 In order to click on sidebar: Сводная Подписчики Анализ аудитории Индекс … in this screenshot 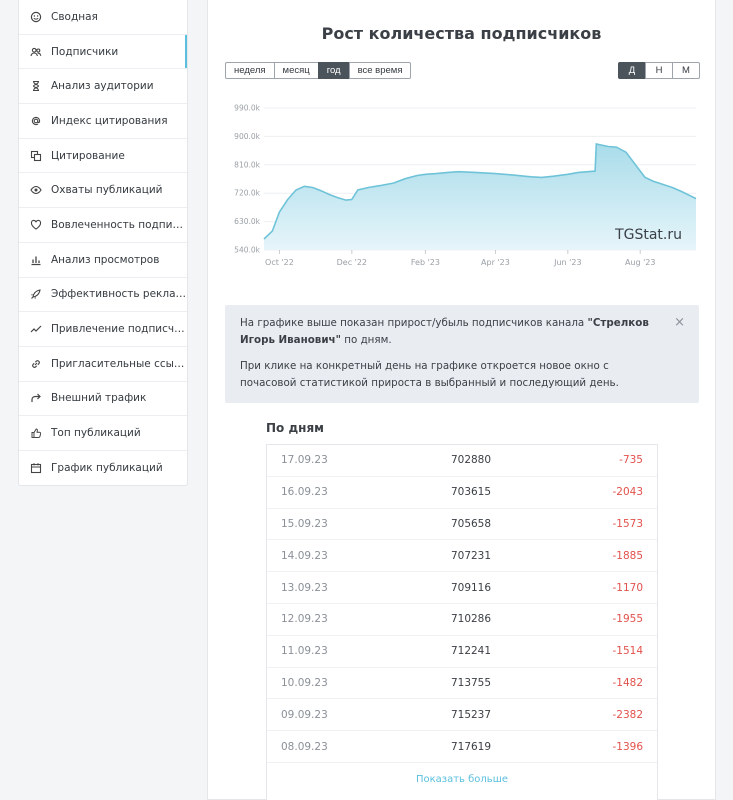, I will do `click(103, 243)`.